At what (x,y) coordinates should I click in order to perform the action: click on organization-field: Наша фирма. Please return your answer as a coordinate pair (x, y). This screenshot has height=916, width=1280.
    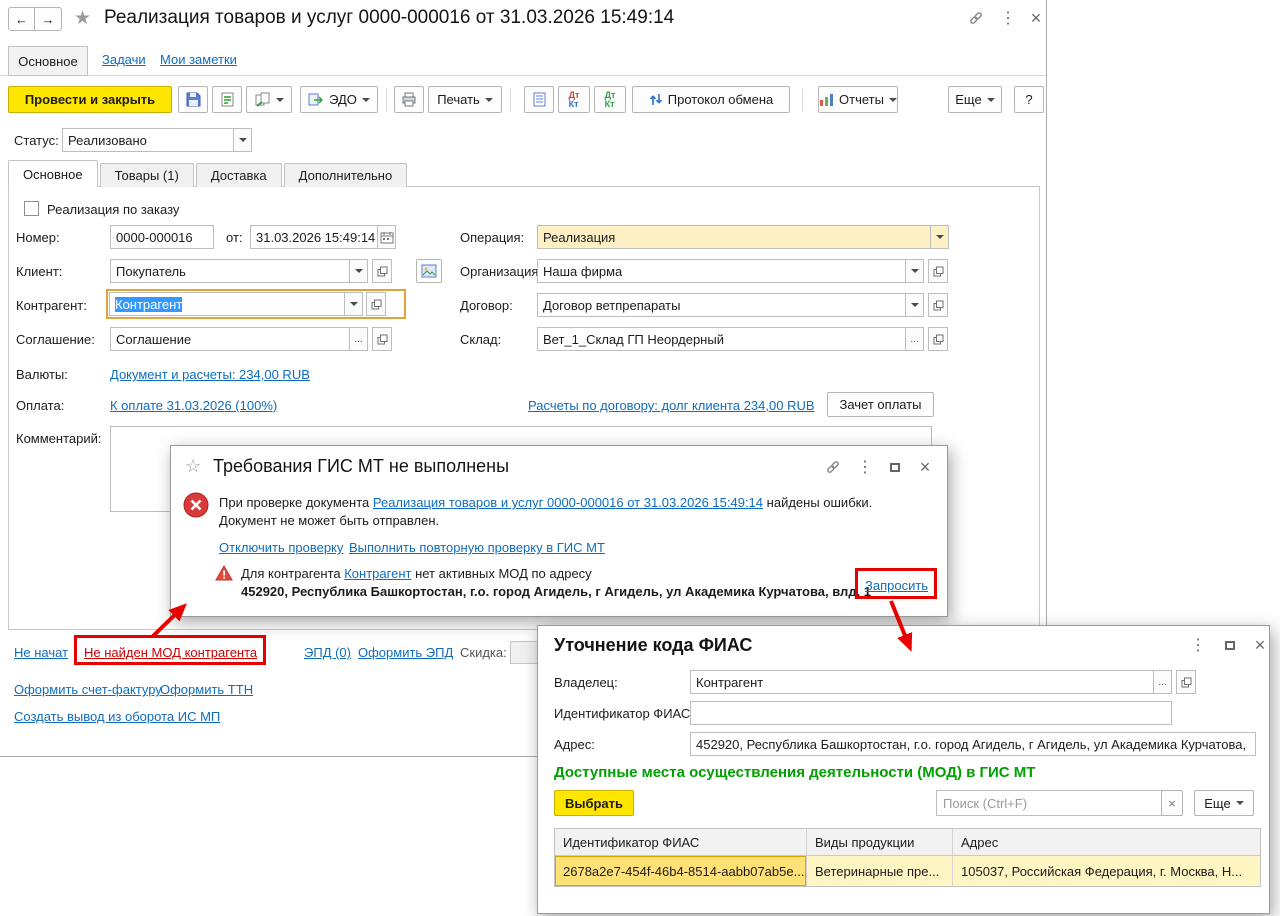
    Looking at the image, I should click on (730, 271).